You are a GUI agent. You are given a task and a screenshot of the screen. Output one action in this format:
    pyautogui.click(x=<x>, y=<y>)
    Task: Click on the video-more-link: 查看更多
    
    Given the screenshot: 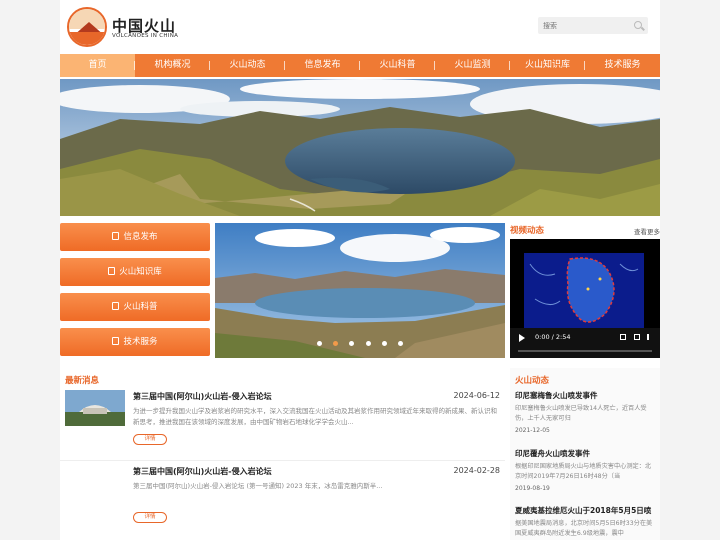 What is the action you would take?
    pyautogui.click(x=647, y=231)
    